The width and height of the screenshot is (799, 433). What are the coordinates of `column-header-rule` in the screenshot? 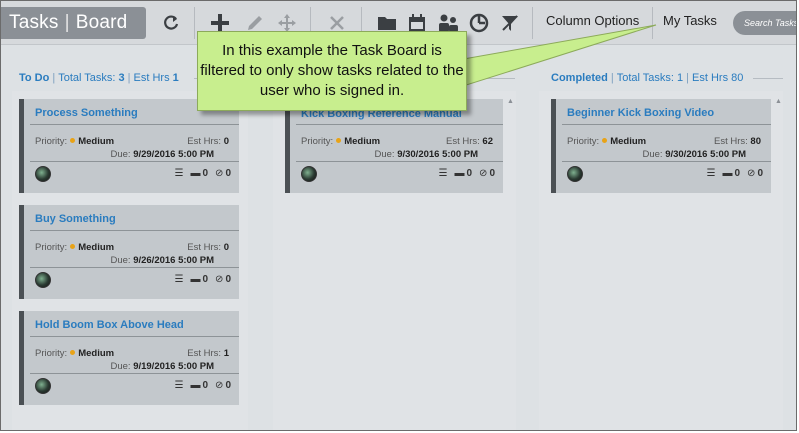 It's located at (498, 78).